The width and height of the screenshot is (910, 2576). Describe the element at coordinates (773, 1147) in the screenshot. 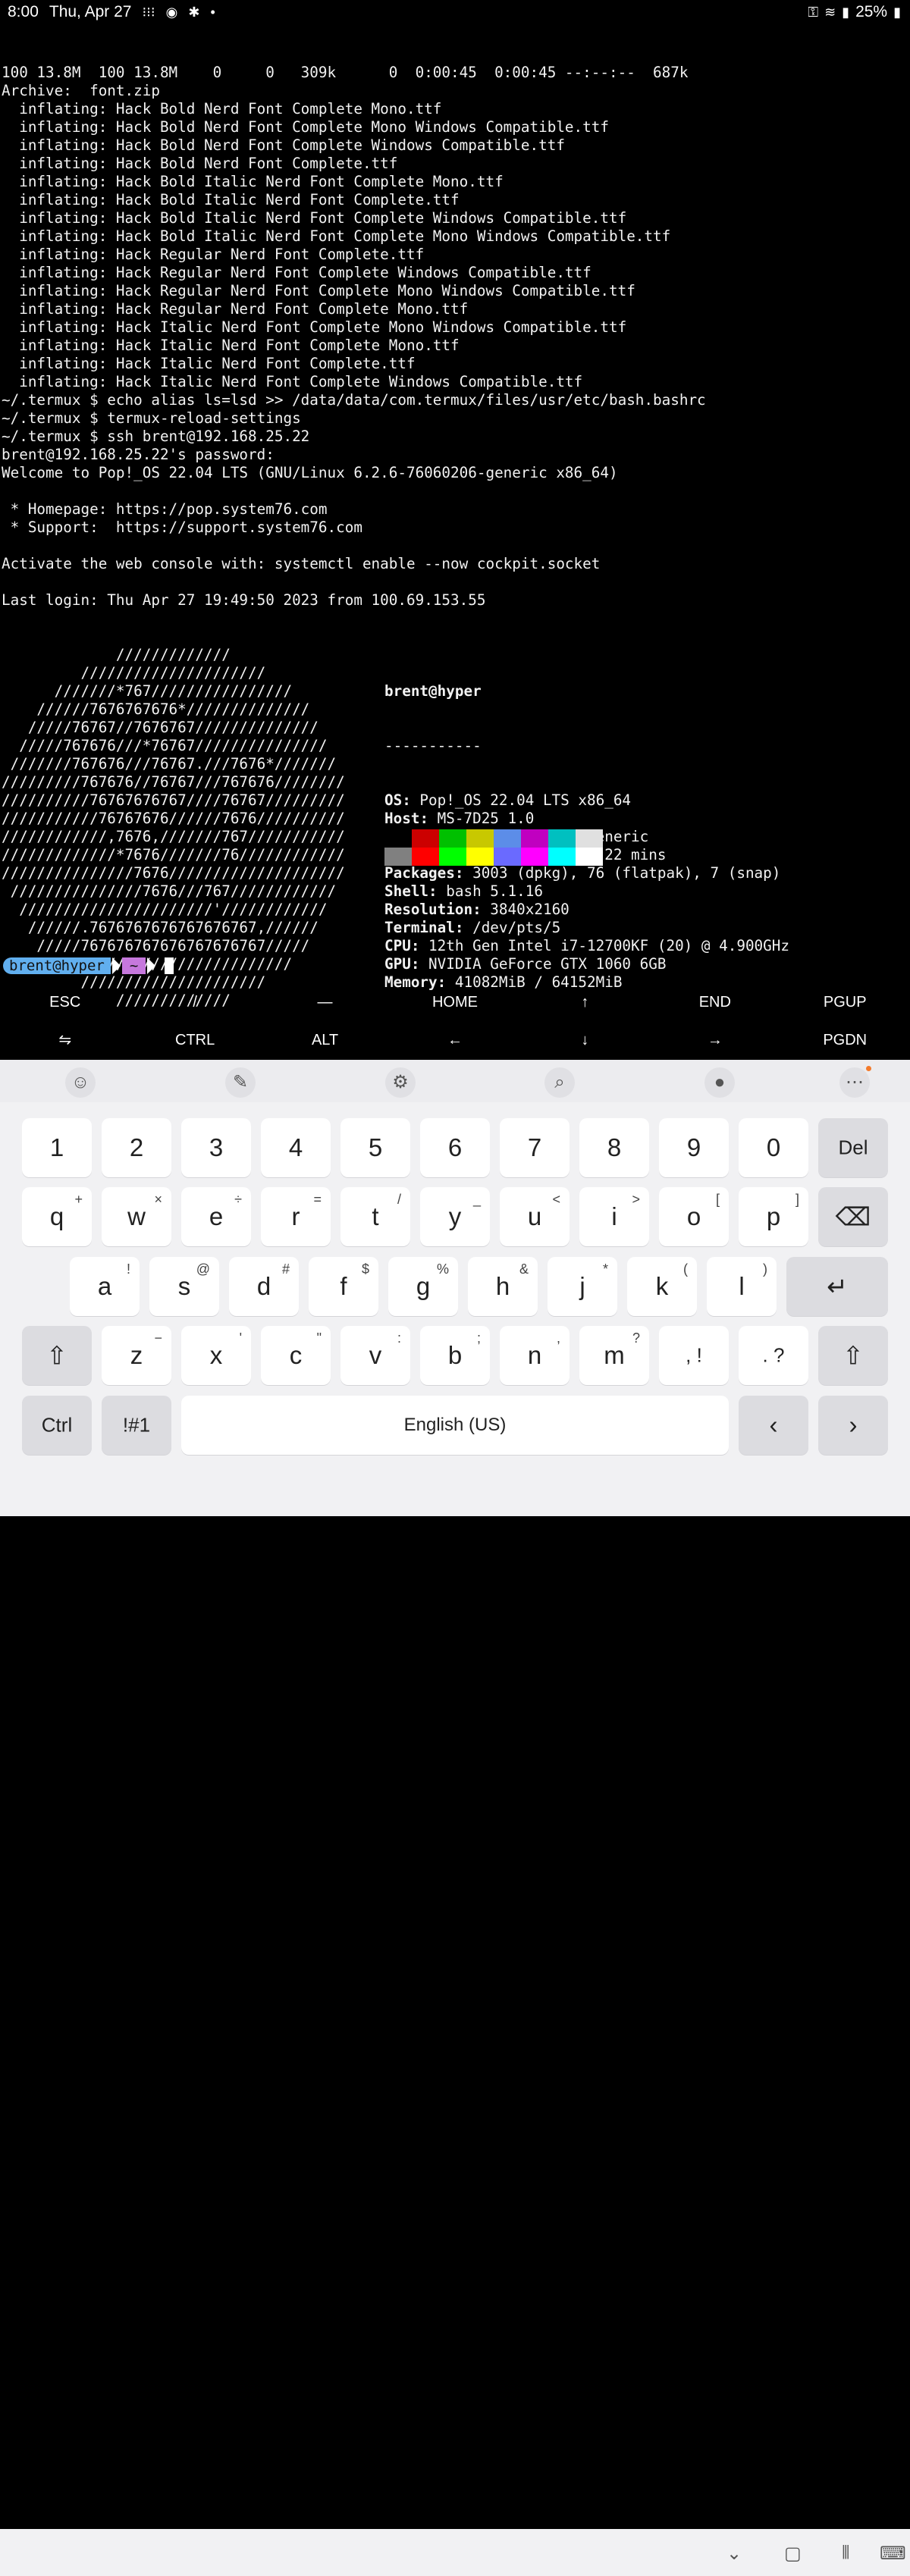

I see `key-0: 0` at that location.